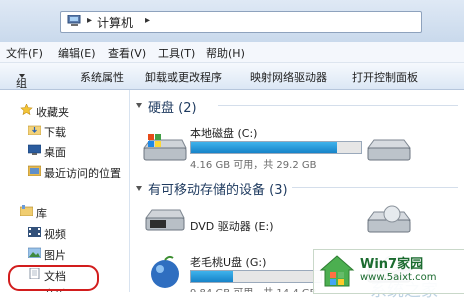  Describe the element at coordinates (34, 170) in the screenshot. I see `recent-places-icon` at that location.